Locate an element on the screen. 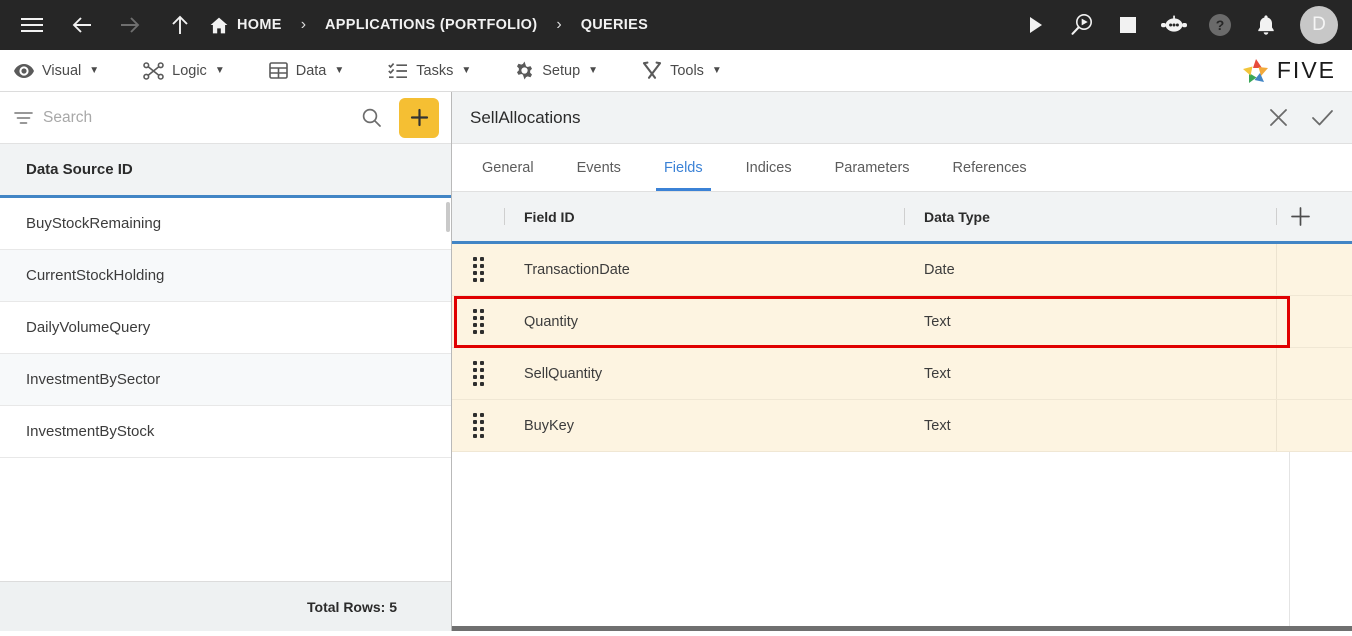 Image resolution: width=1352 pixels, height=636 pixels. menu-data: Data ▼ is located at coordinates (315, 70).